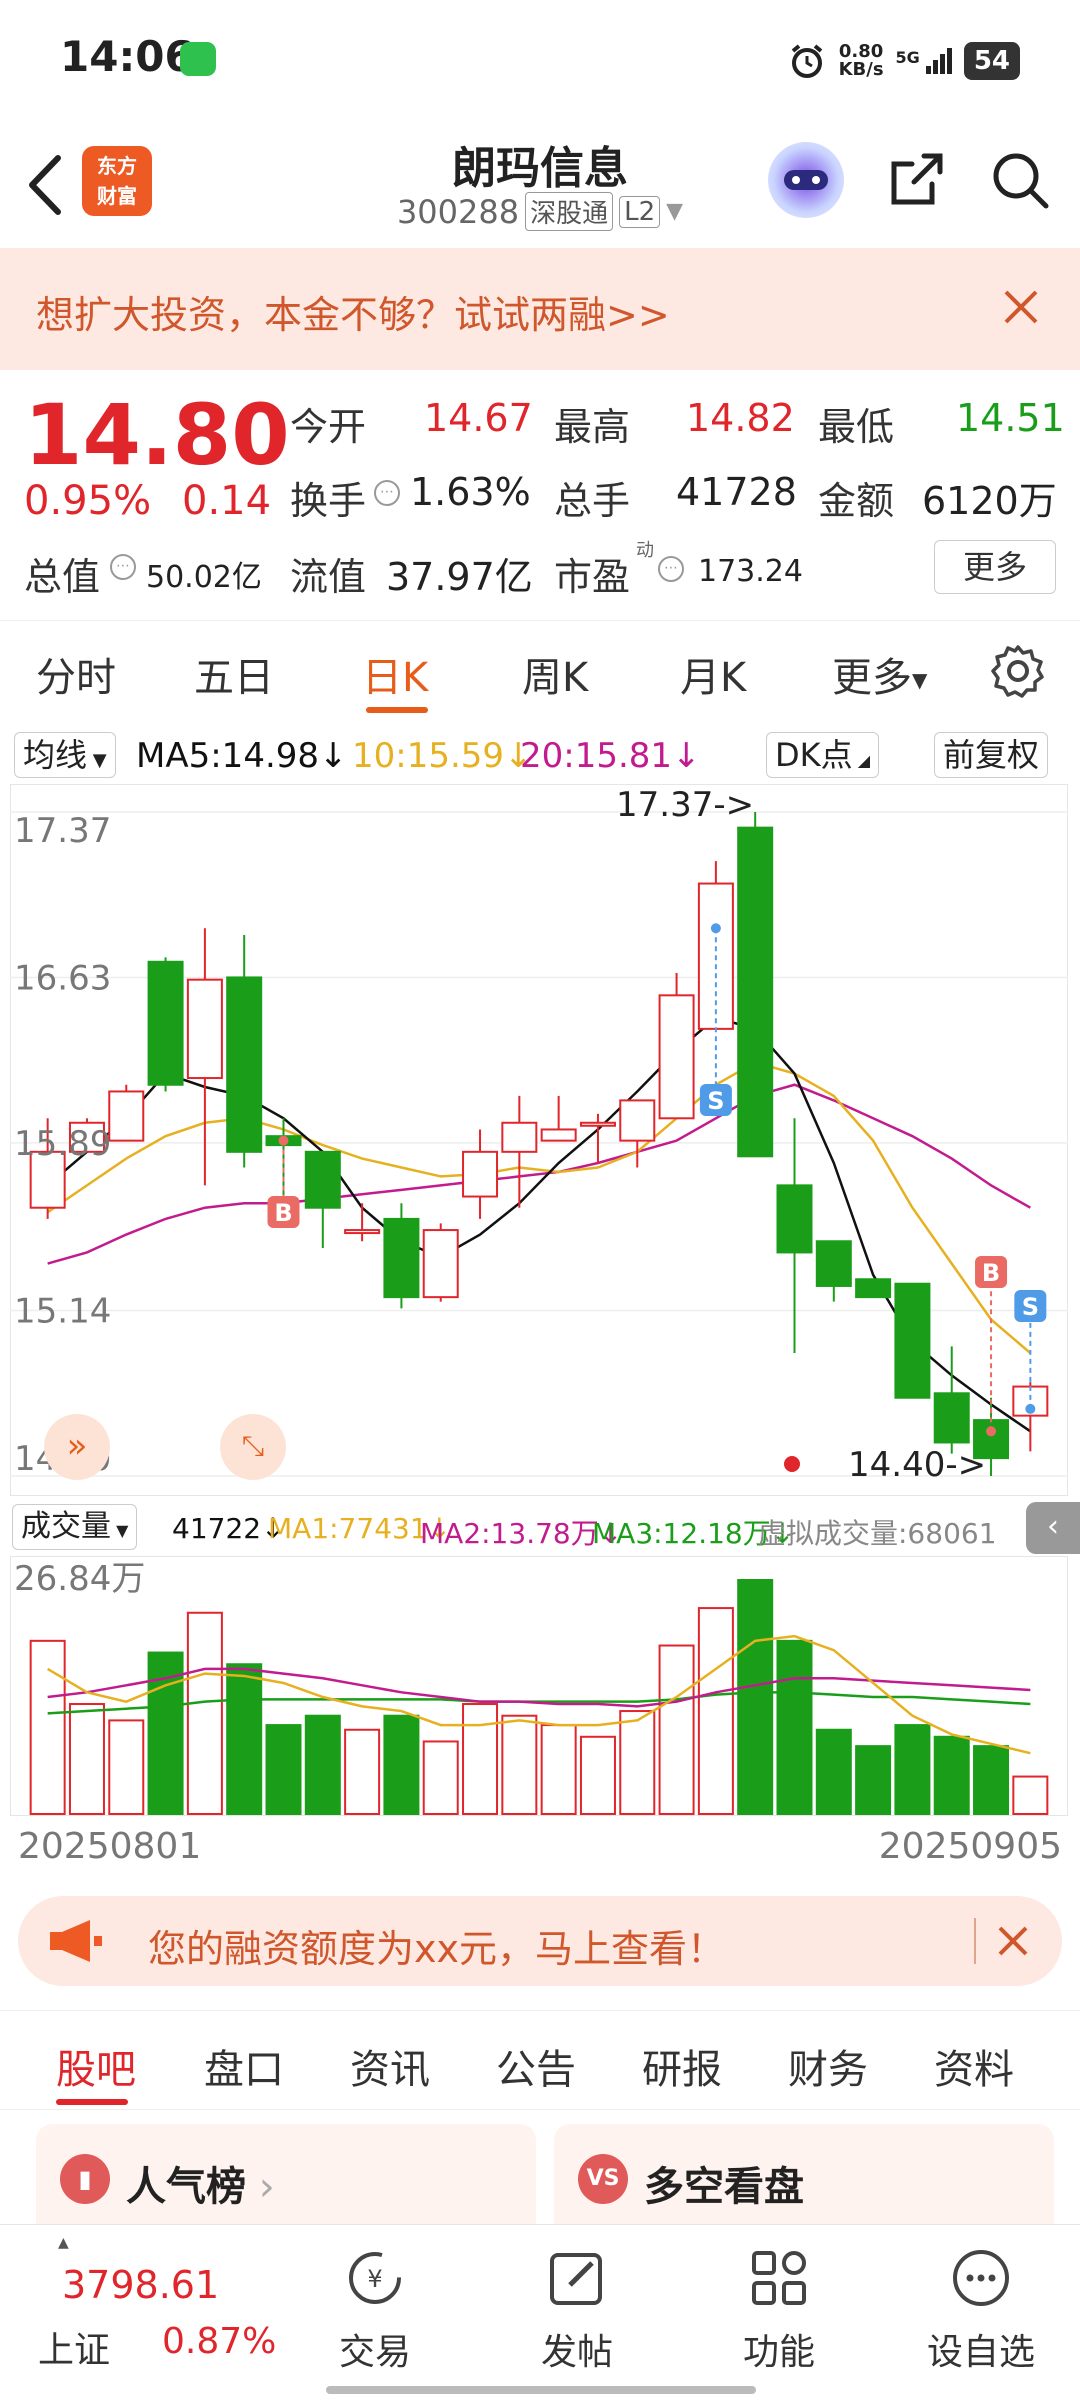 This screenshot has width=1080, height=2400. What do you see at coordinates (96, 2066) in the screenshot?
I see `tab-forum: 股吧` at bounding box center [96, 2066].